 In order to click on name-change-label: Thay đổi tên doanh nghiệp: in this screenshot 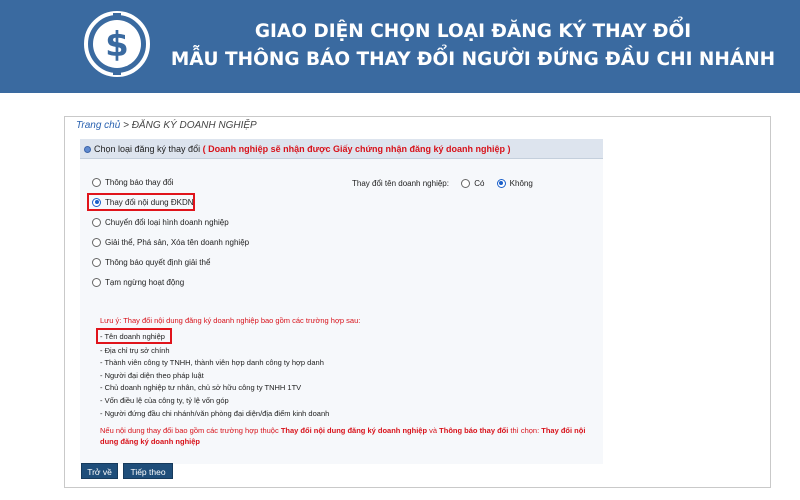, I will do `click(400, 183)`.